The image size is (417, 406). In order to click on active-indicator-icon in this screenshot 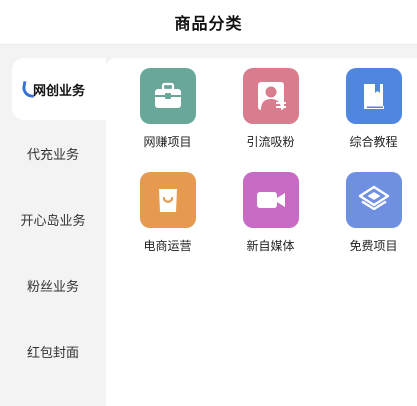, I will do `click(28, 89)`.